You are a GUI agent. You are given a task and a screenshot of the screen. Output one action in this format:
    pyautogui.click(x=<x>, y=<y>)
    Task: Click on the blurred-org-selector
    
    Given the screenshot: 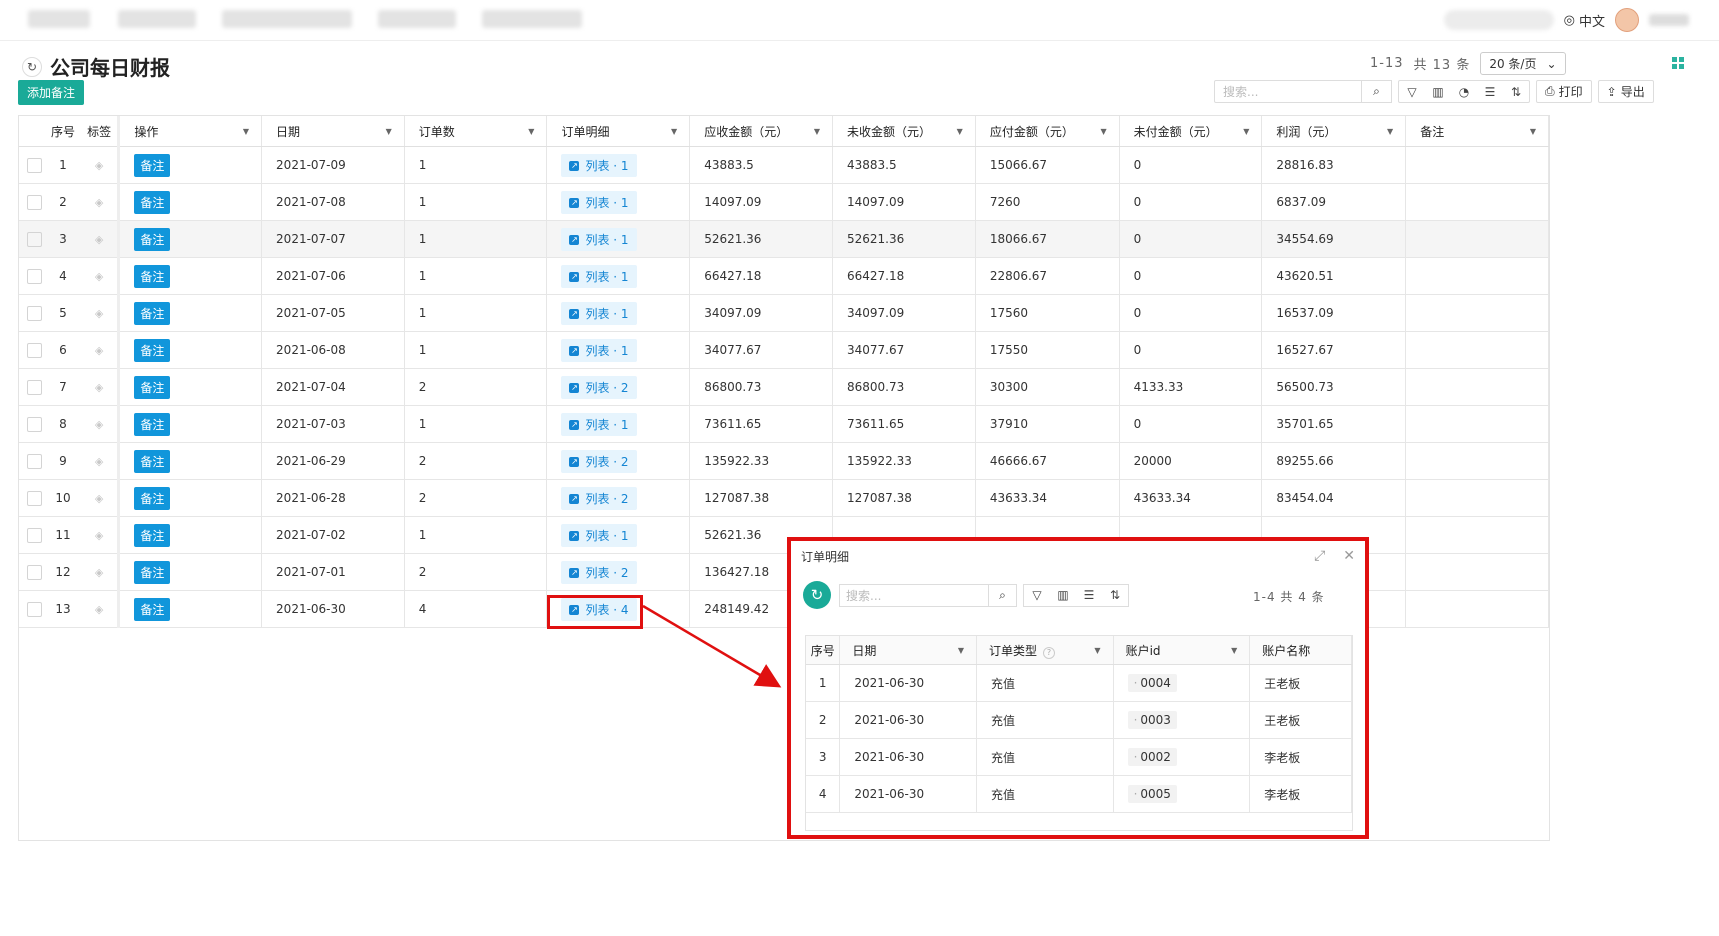 What is the action you would take?
    pyautogui.click(x=1498, y=20)
    